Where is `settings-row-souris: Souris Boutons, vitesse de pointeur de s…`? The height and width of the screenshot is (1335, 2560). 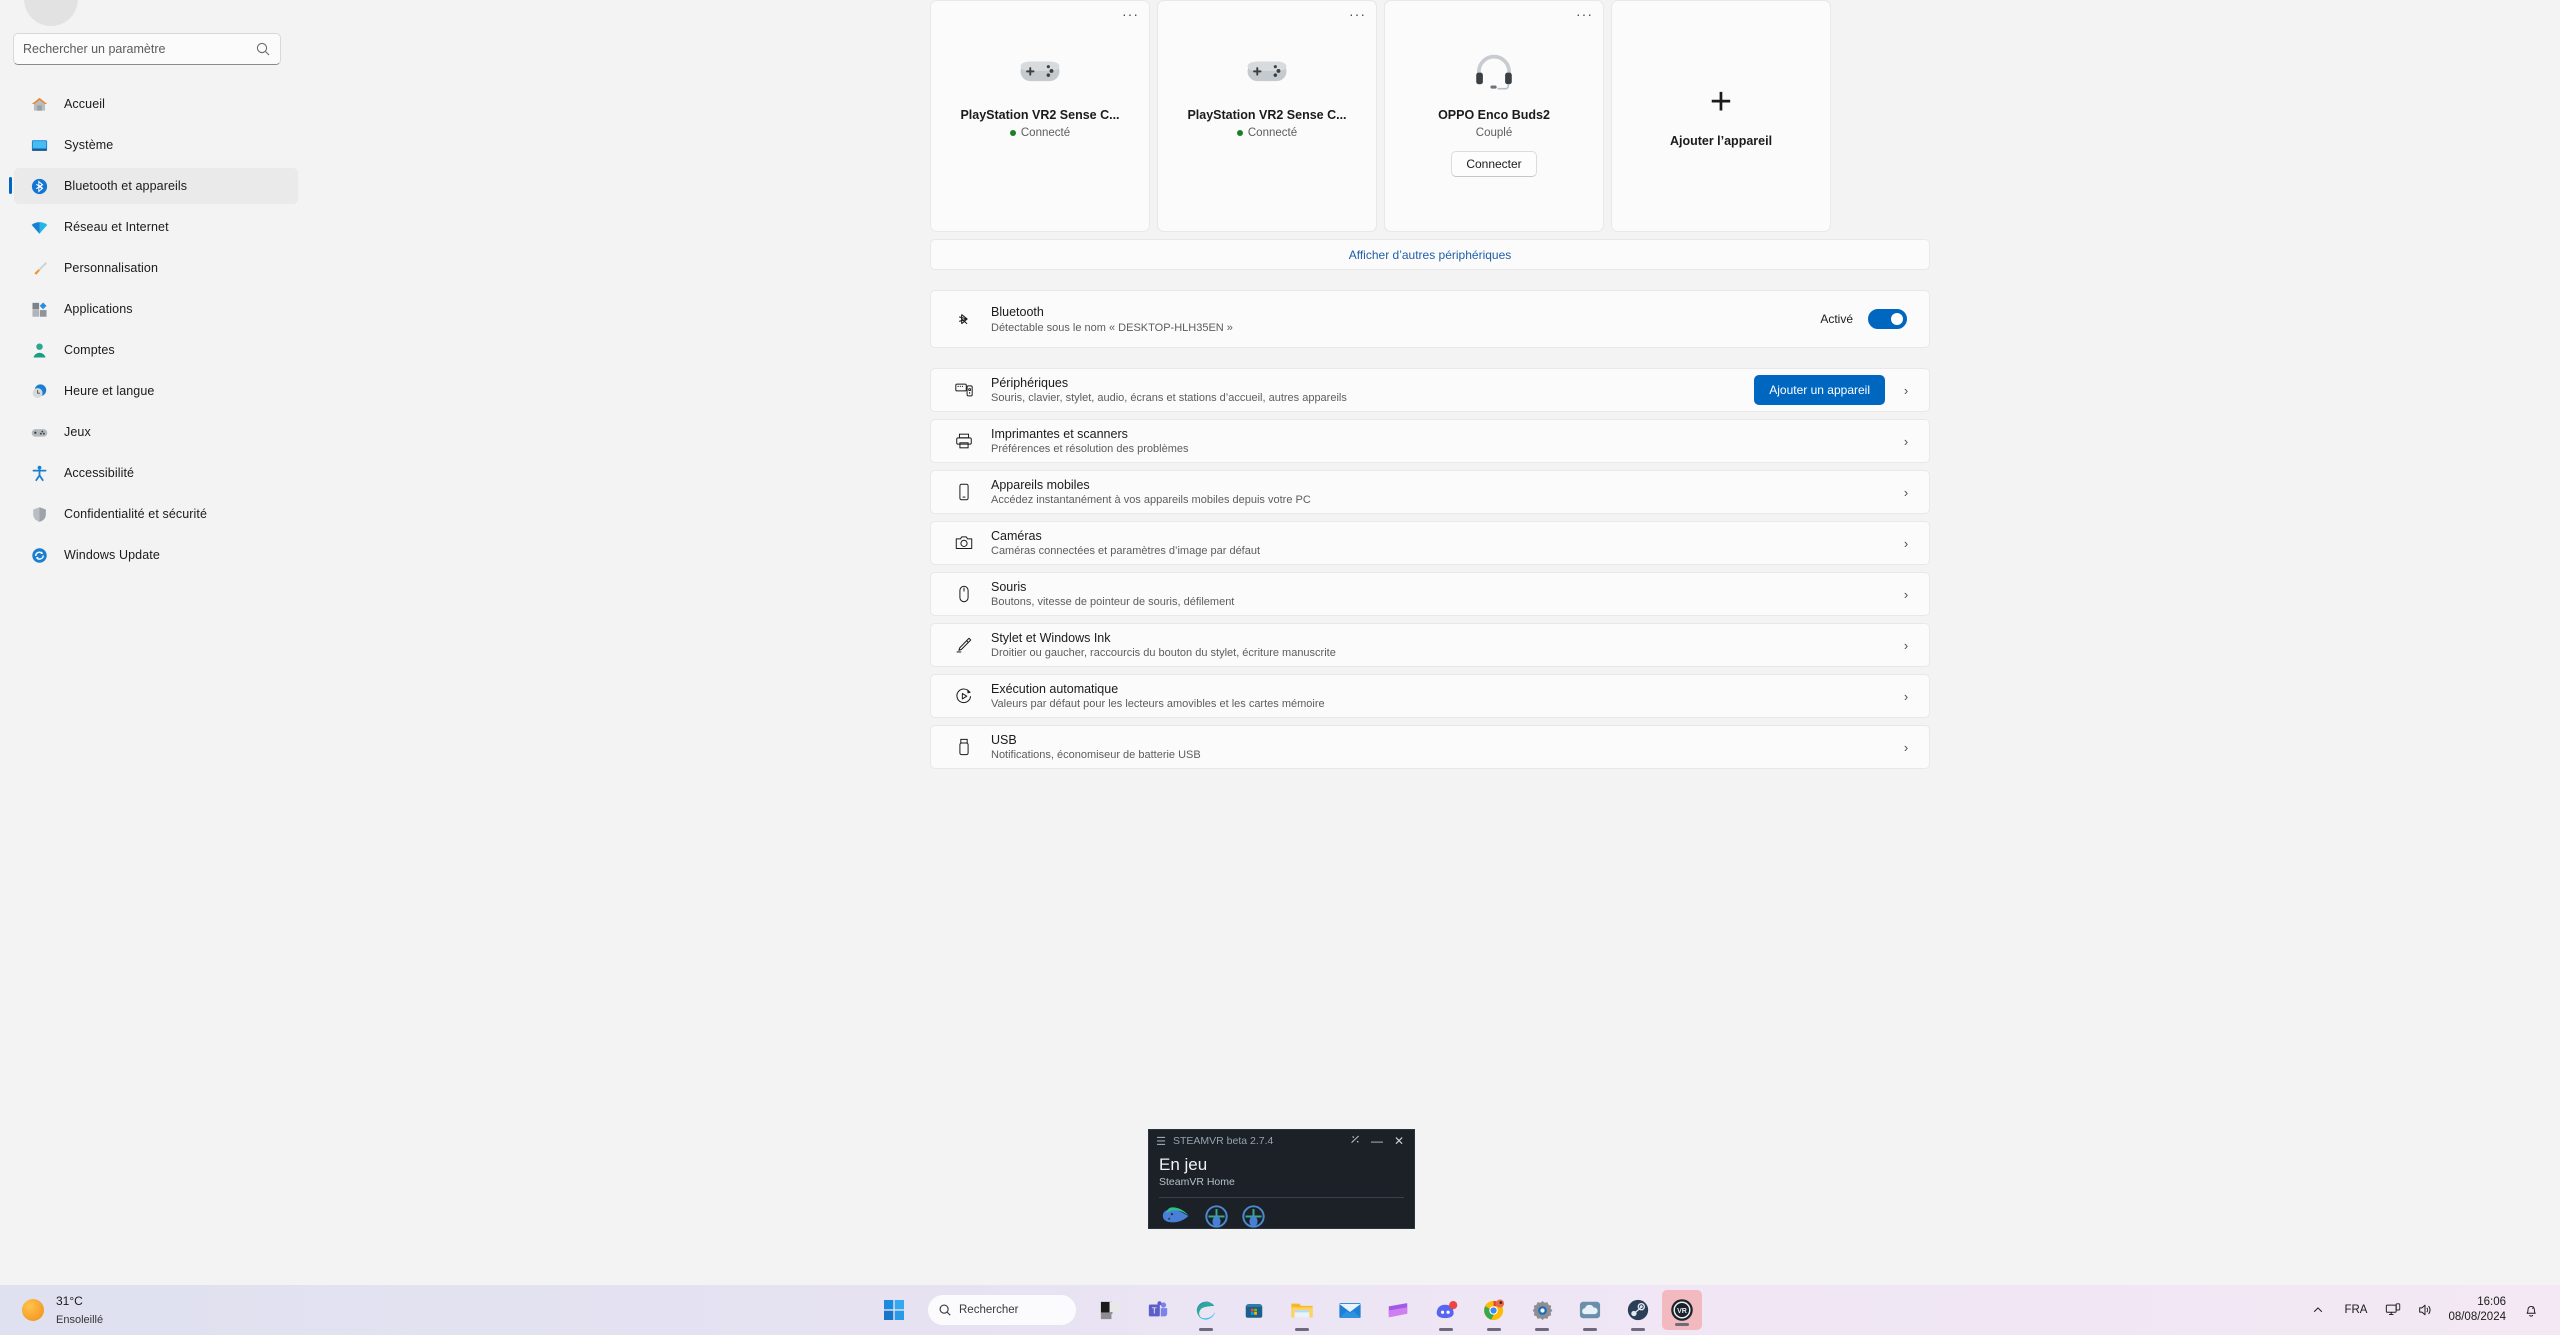
settings-row-souris: Souris Boutons, vitesse de pointeur de s… is located at coordinates (1430, 594).